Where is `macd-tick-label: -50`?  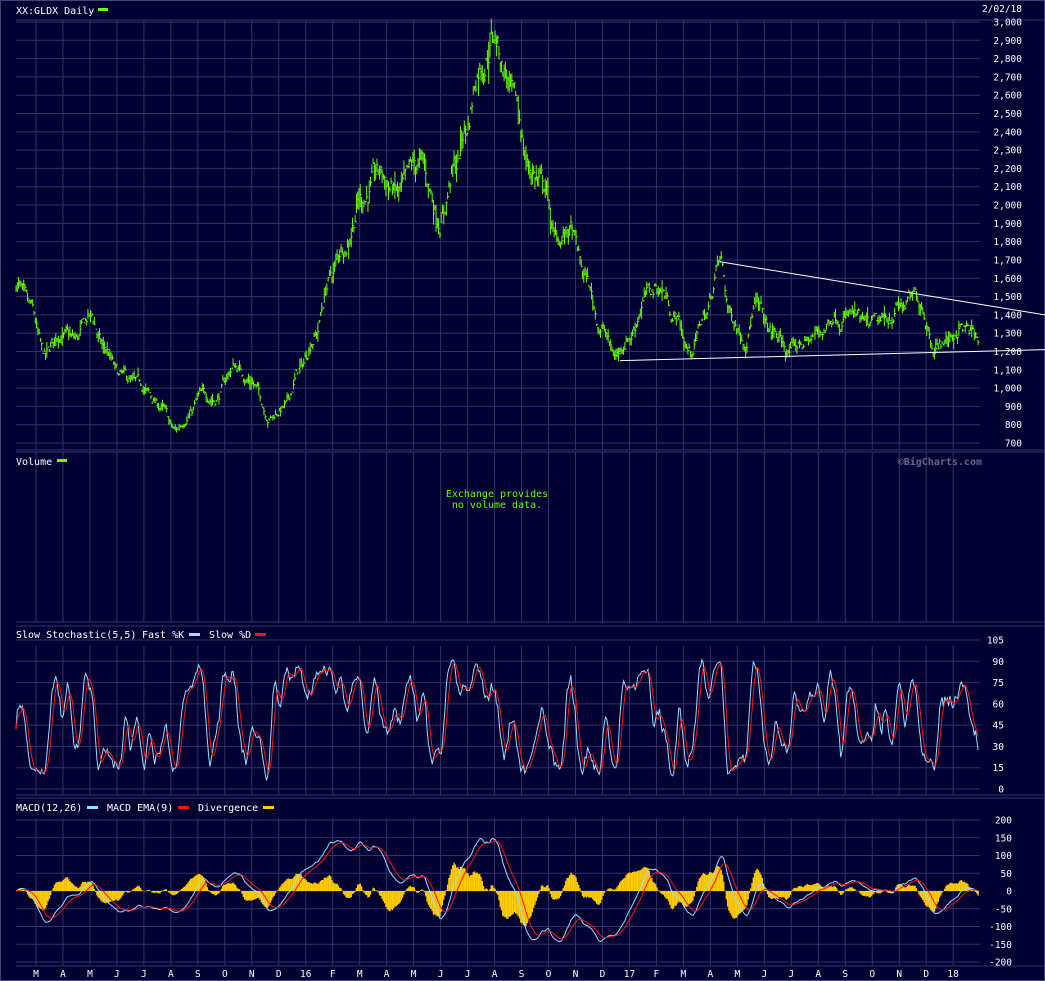 macd-tick-label: -50 is located at coordinates (1003, 909).